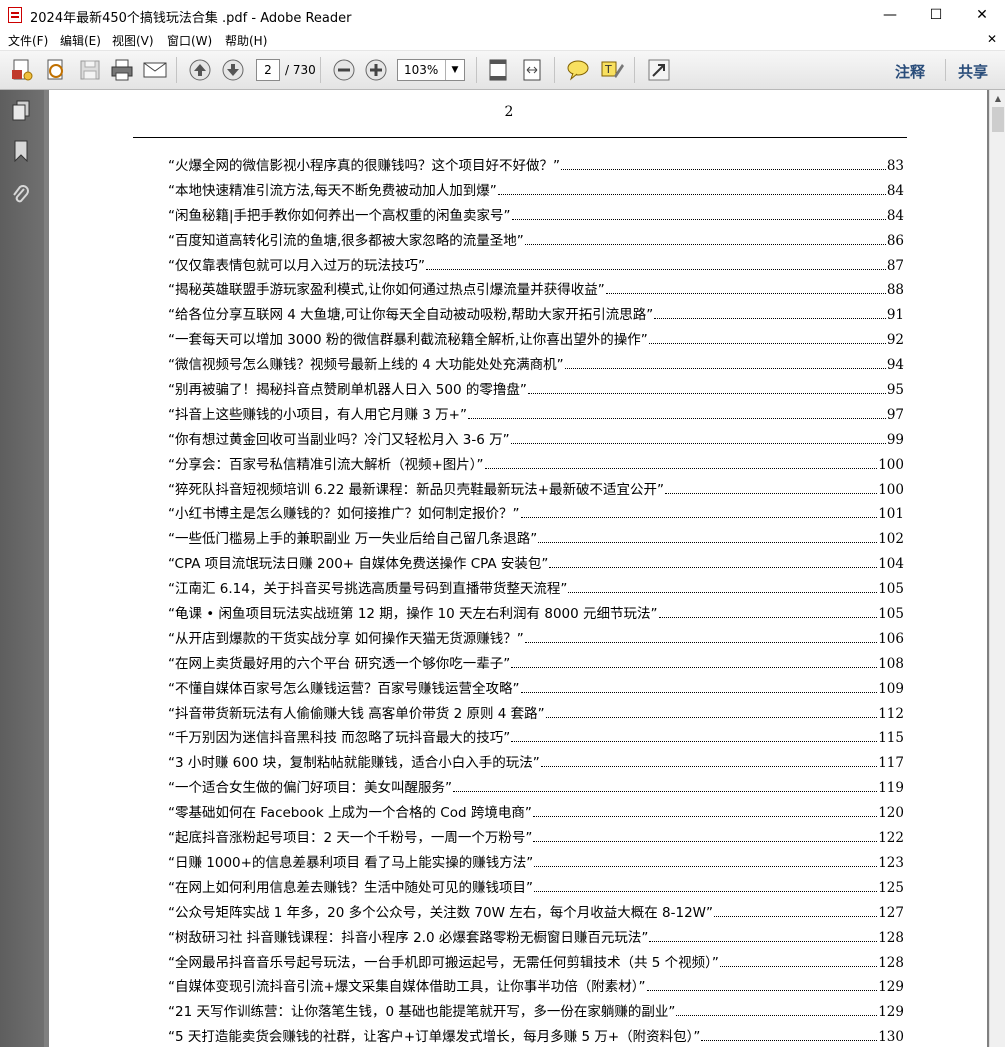 Image resolution: width=1005 pixels, height=1047 pixels. Describe the element at coordinates (536, 415) in the screenshot. I see `toc-entry: “抖音上这些赚钱的小项目，有人用它月赚 3 万+” 97` at that location.